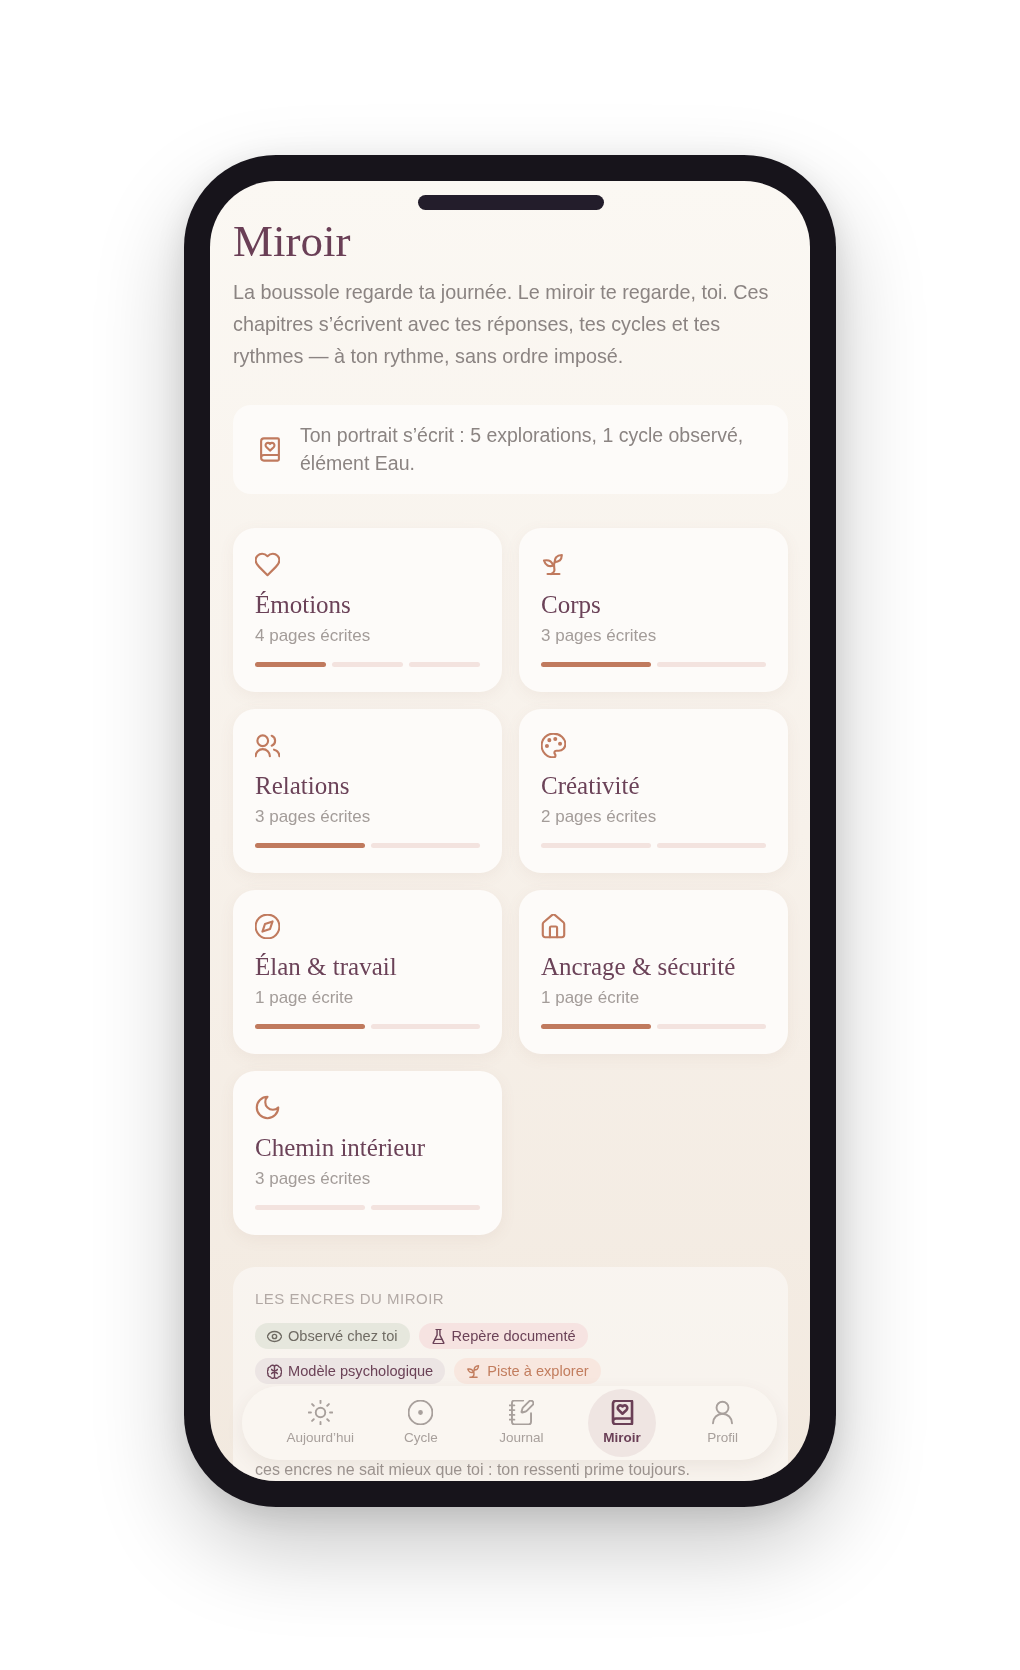  I want to click on chapter-card: Corps 3 pages écrites, so click(653, 610).